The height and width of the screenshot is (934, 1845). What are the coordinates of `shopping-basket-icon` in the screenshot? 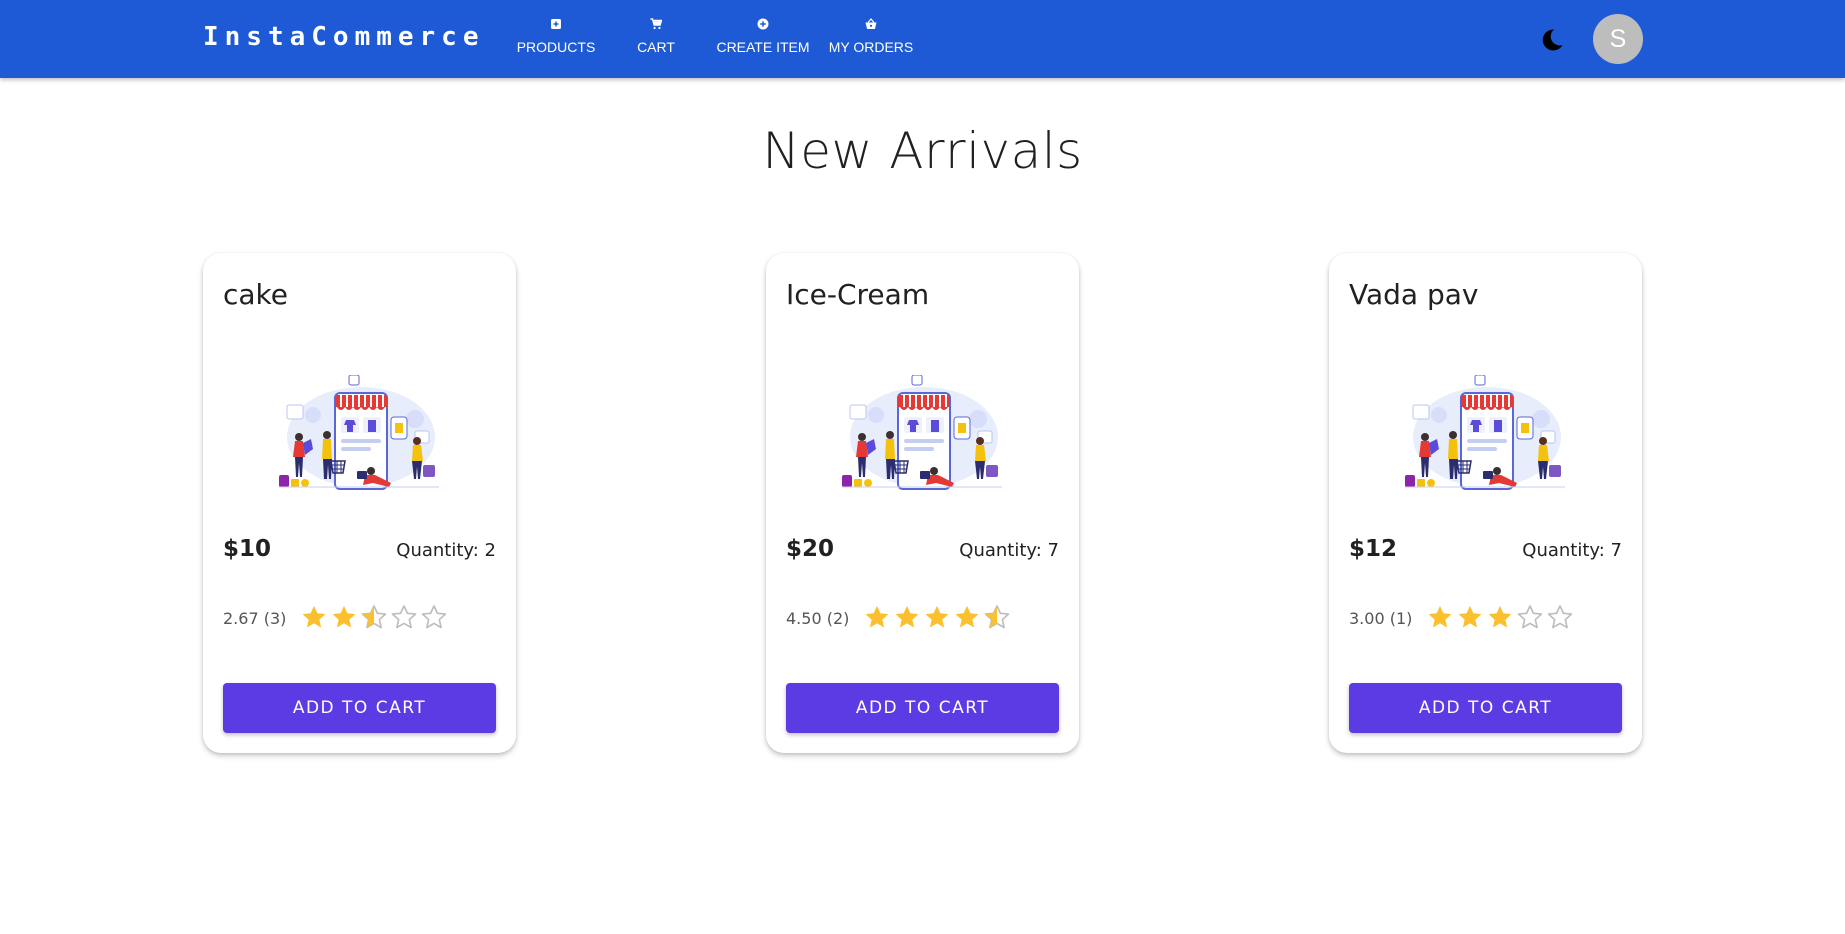 It's located at (871, 23).